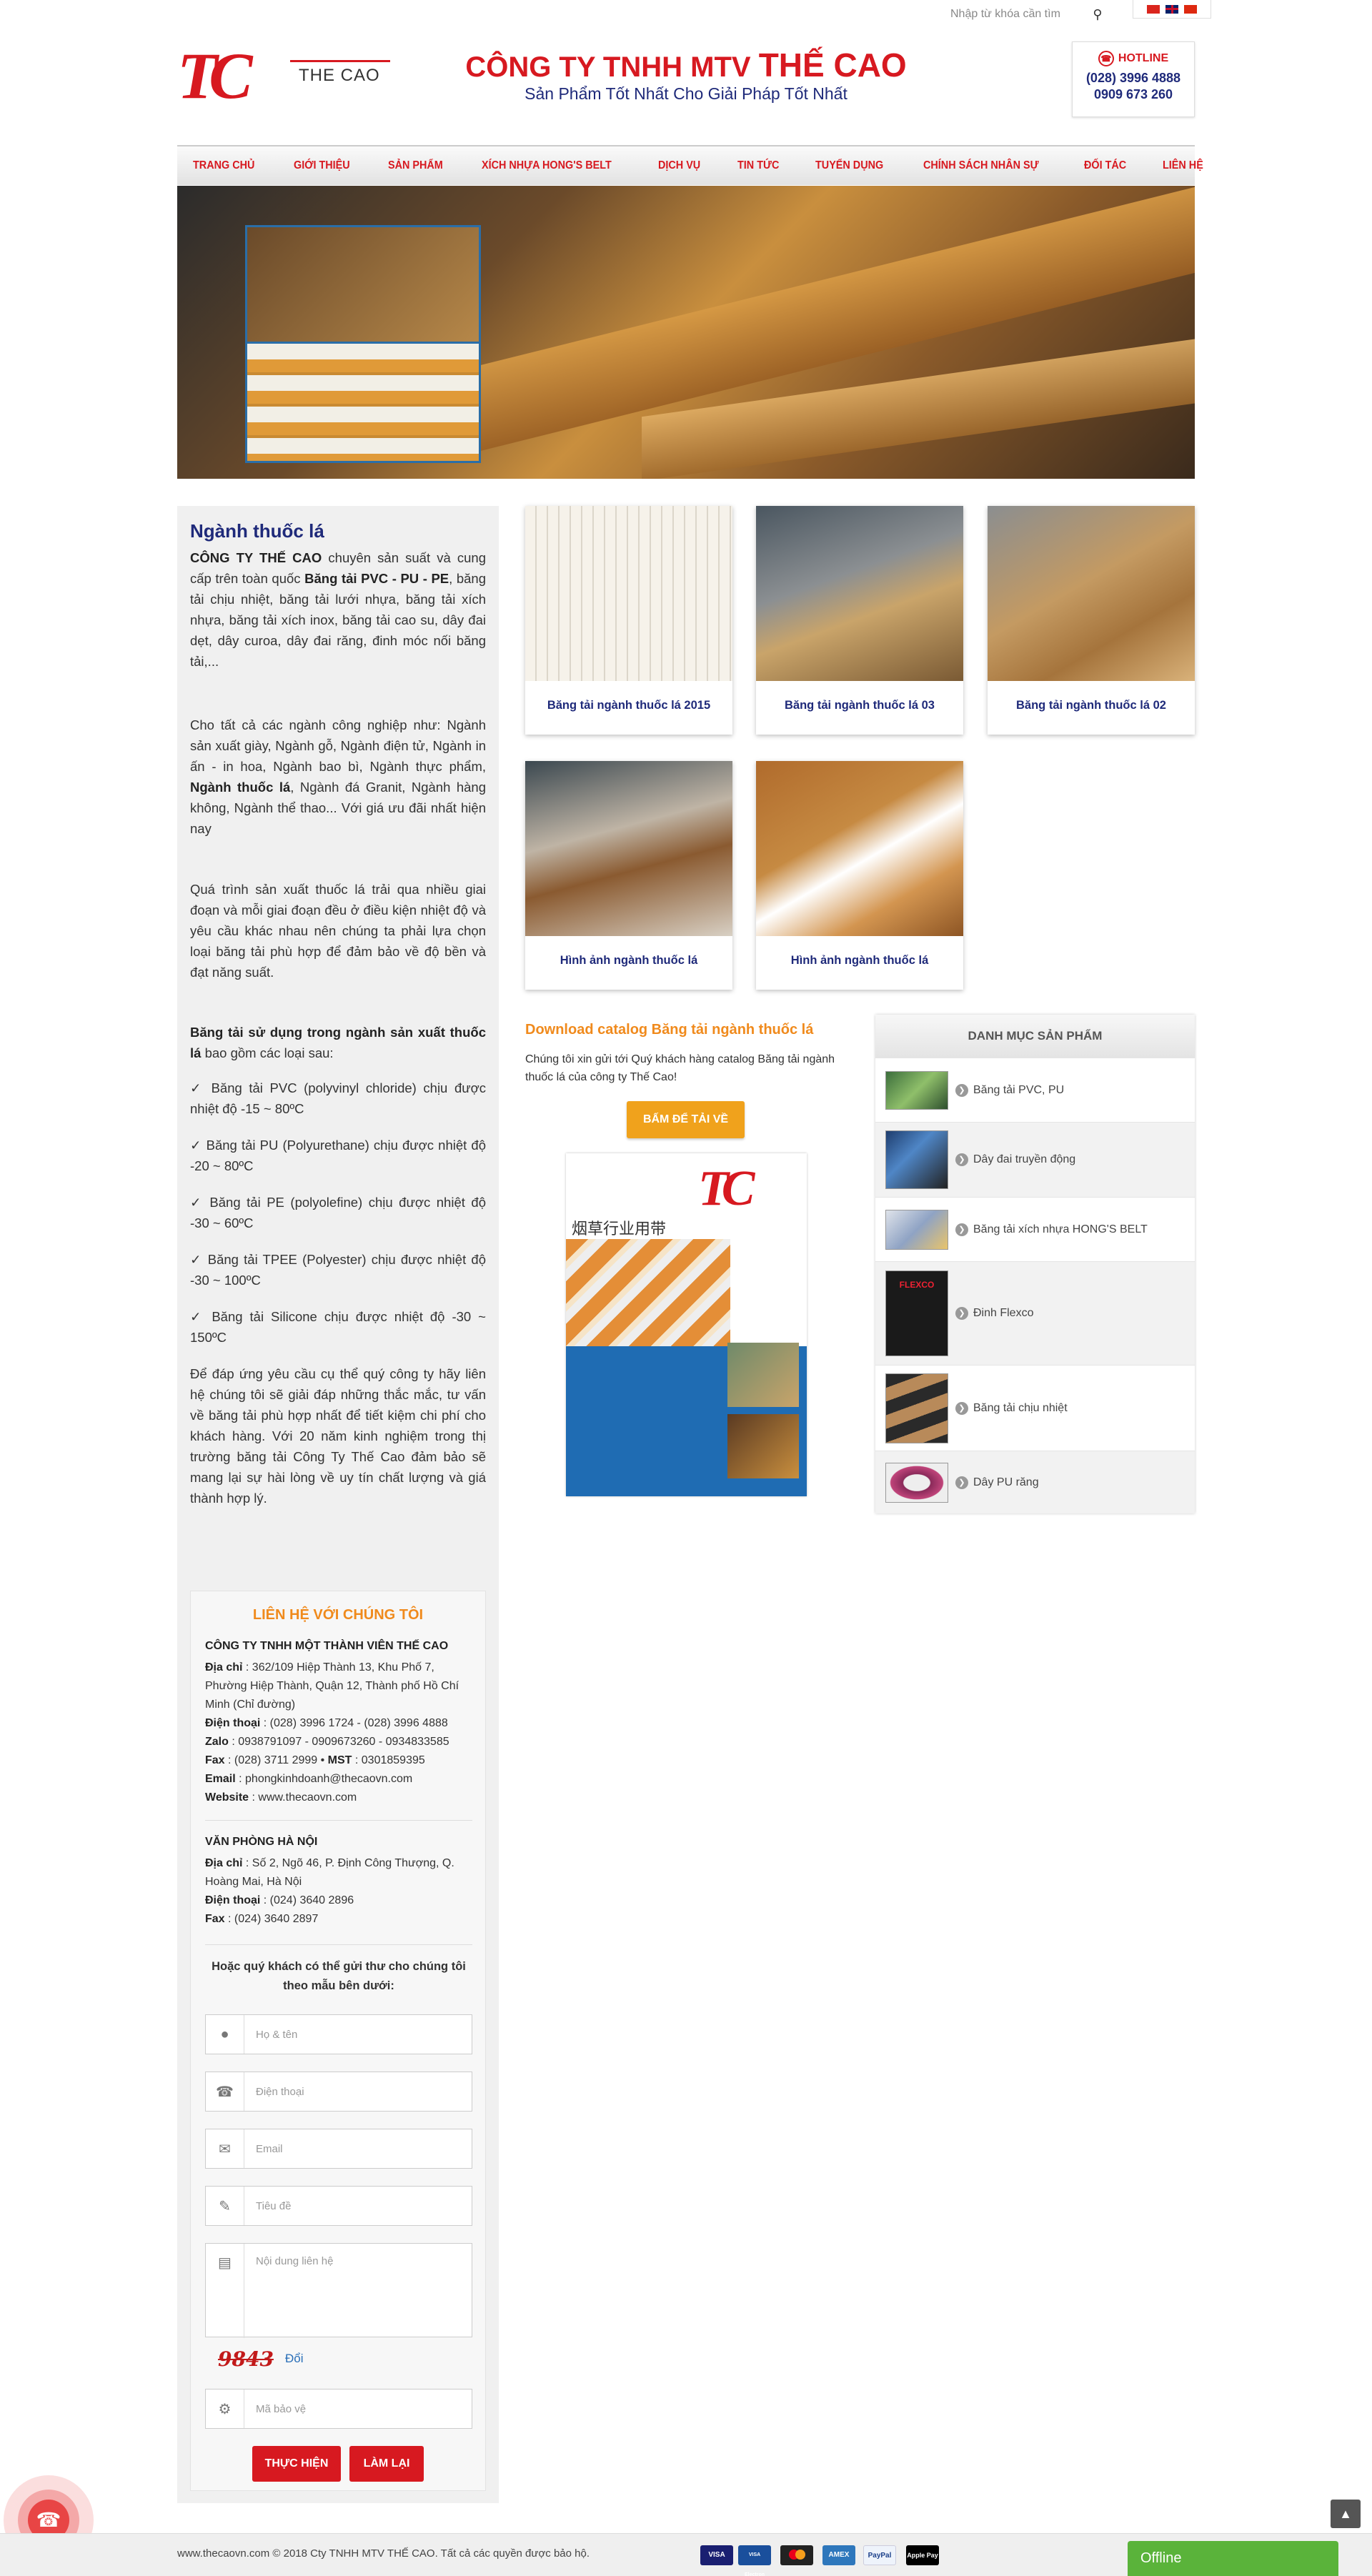 The height and width of the screenshot is (2576, 1372). What do you see at coordinates (338, 2149) in the screenshot?
I see `email-field: ✉ Email` at bounding box center [338, 2149].